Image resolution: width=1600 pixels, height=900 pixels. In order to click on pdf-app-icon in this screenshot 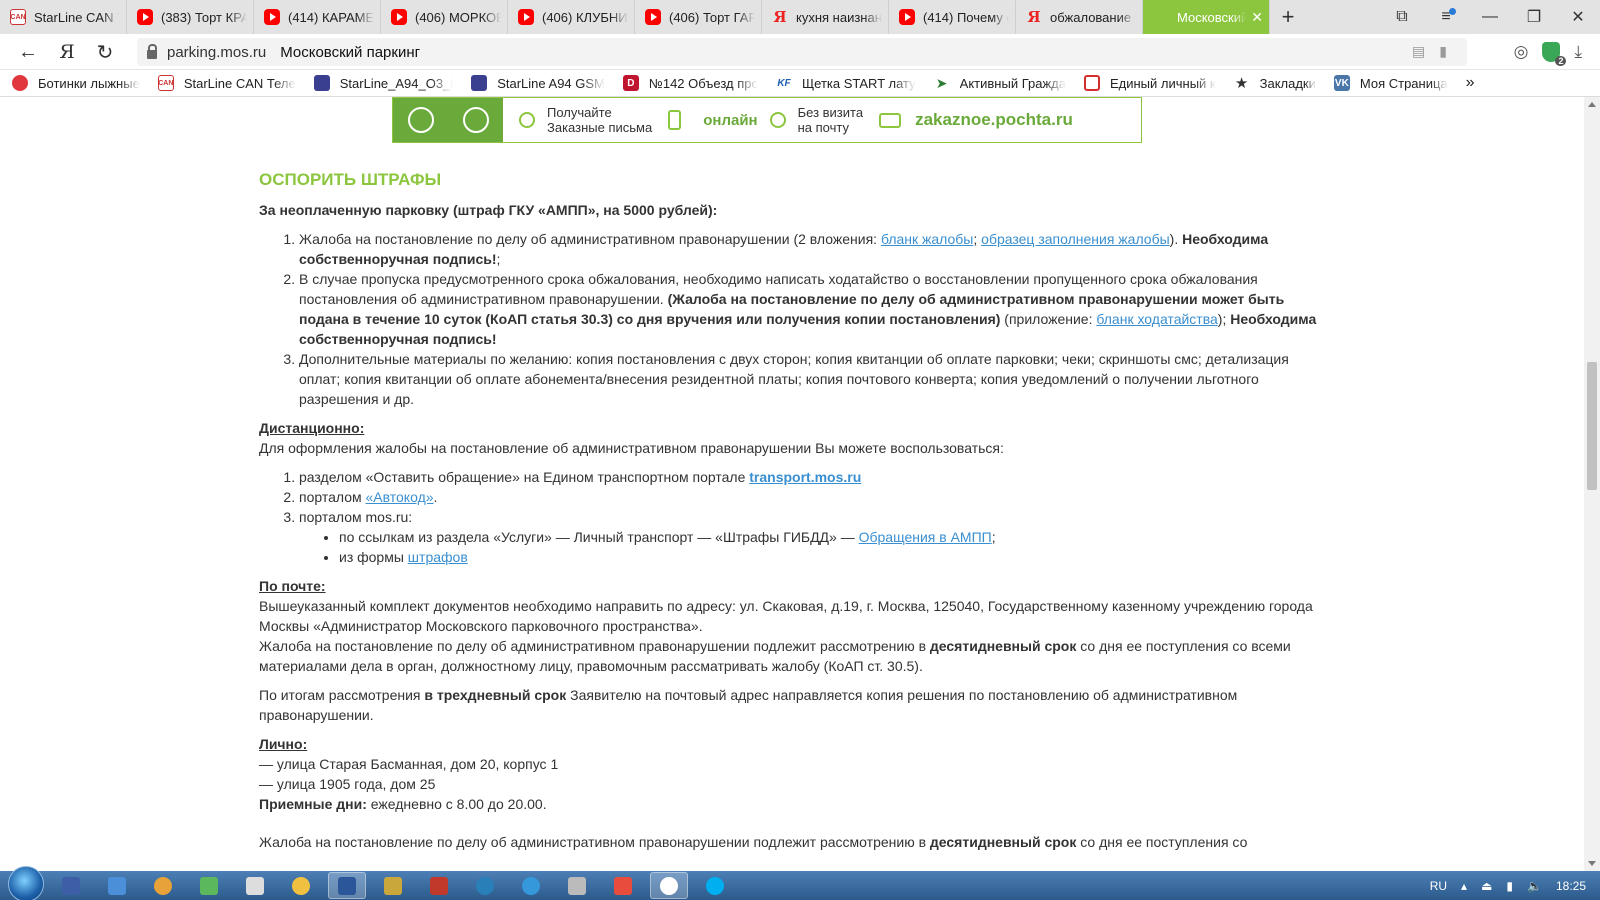, I will do `click(623, 885)`.